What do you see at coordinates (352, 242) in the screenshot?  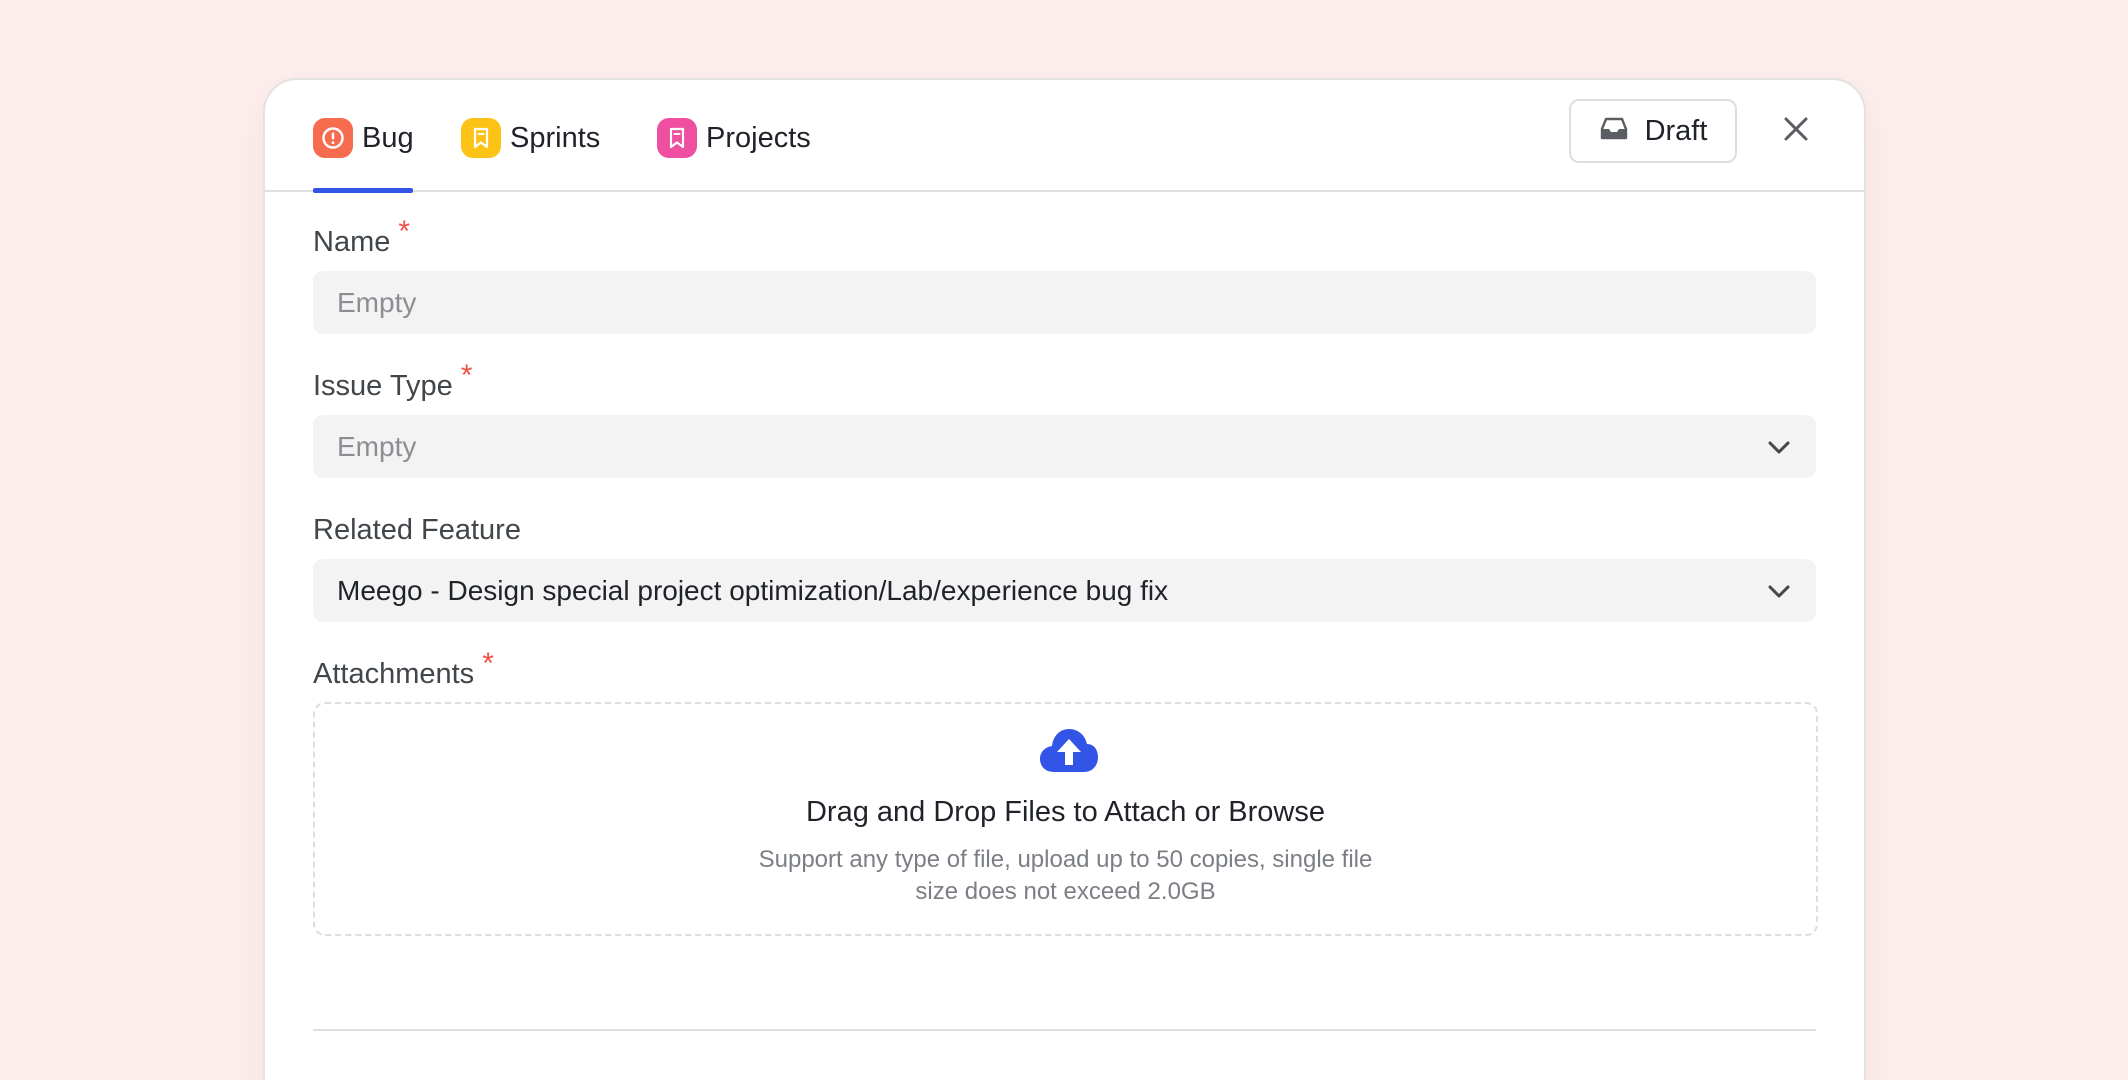 I see `name-label-text: Name` at bounding box center [352, 242].